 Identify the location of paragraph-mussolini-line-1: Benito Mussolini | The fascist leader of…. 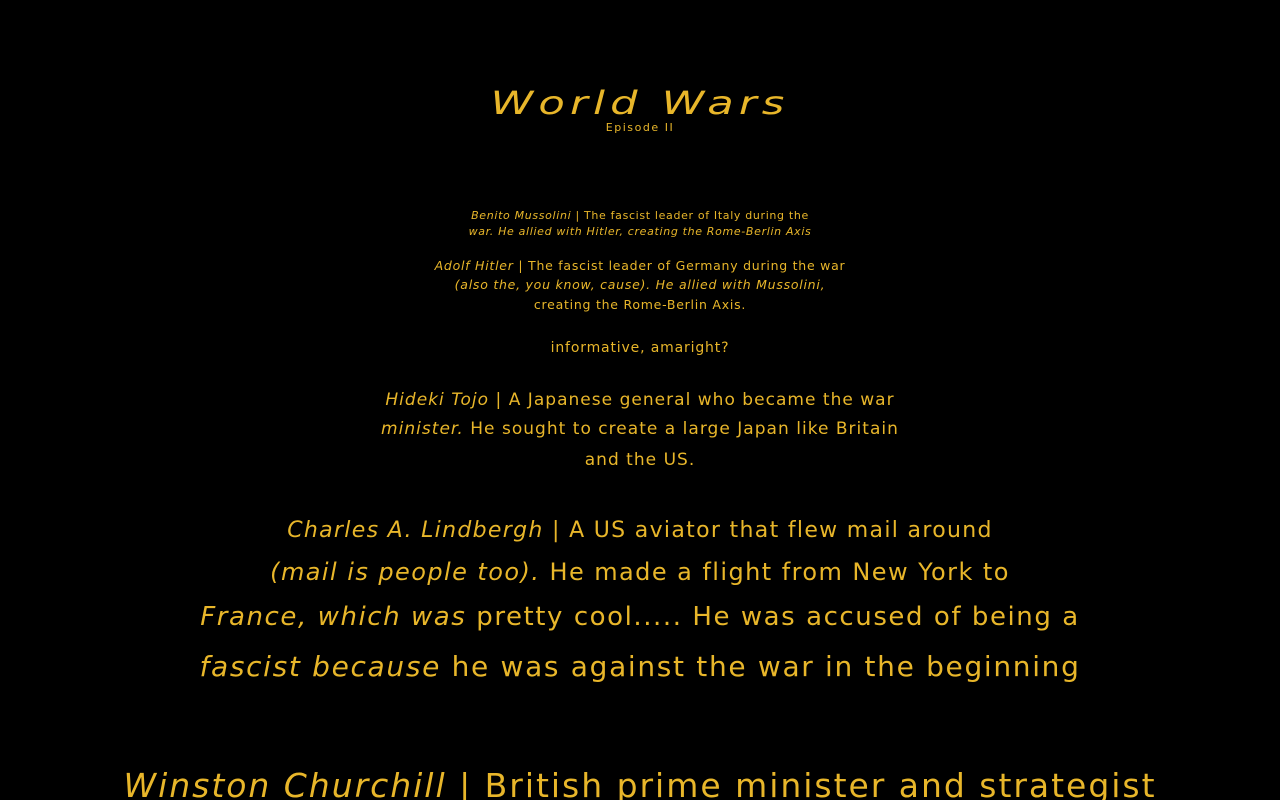
(640, 215).